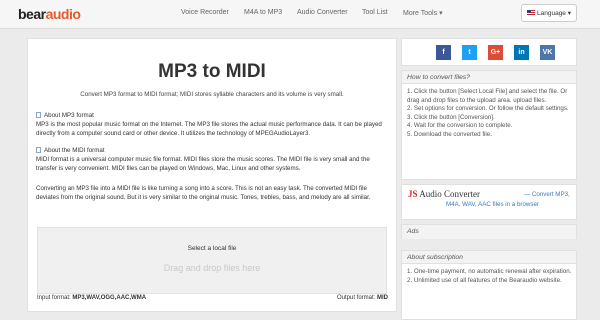 This screenshot has width=600, height=320. What do you see at coordinates (263, 12) in the screenshot?
I see `nav-m4a-to-mp3: M4A to MP3` at bounding box center [263, 12].